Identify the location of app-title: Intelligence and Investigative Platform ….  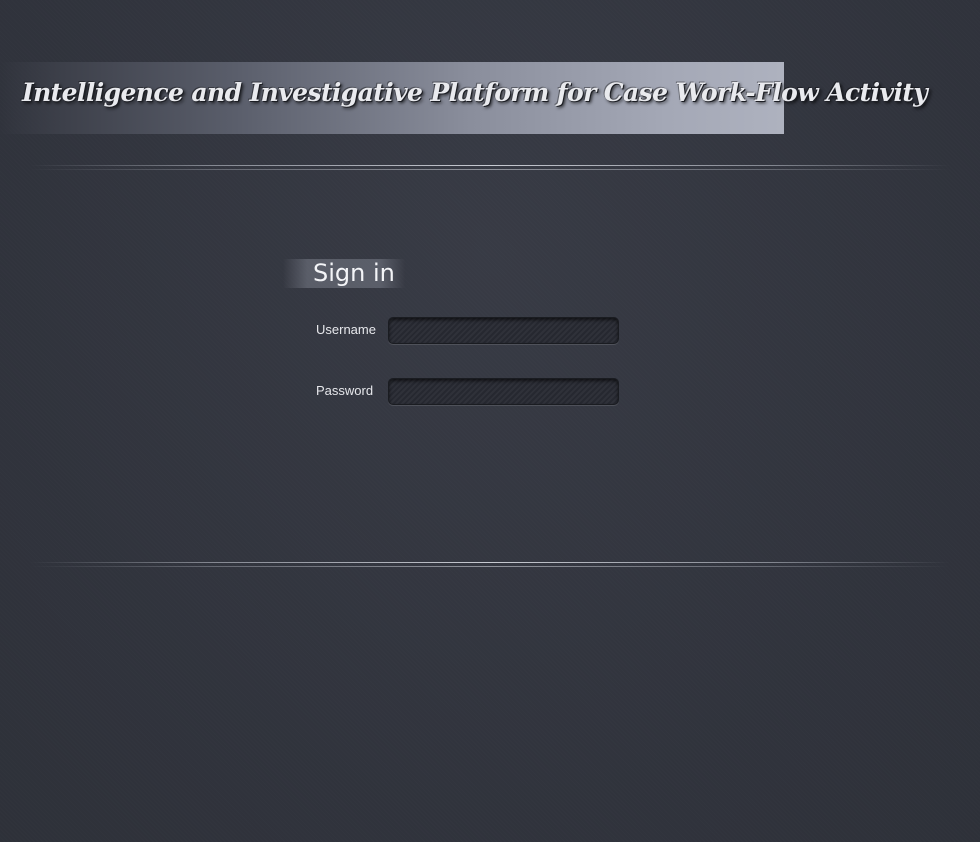
(475, 92).